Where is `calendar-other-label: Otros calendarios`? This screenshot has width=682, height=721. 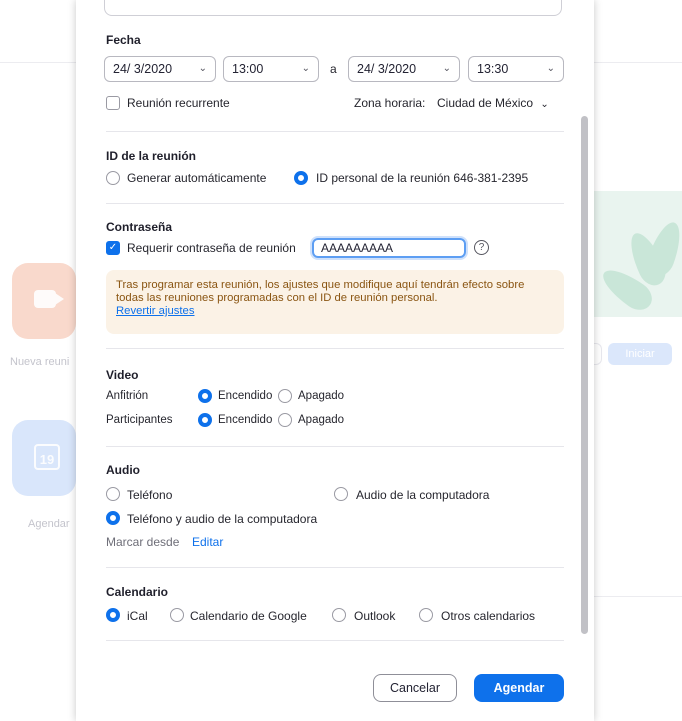
calendar-other-label: Otros calendarios is located at coordinates (488, 616).